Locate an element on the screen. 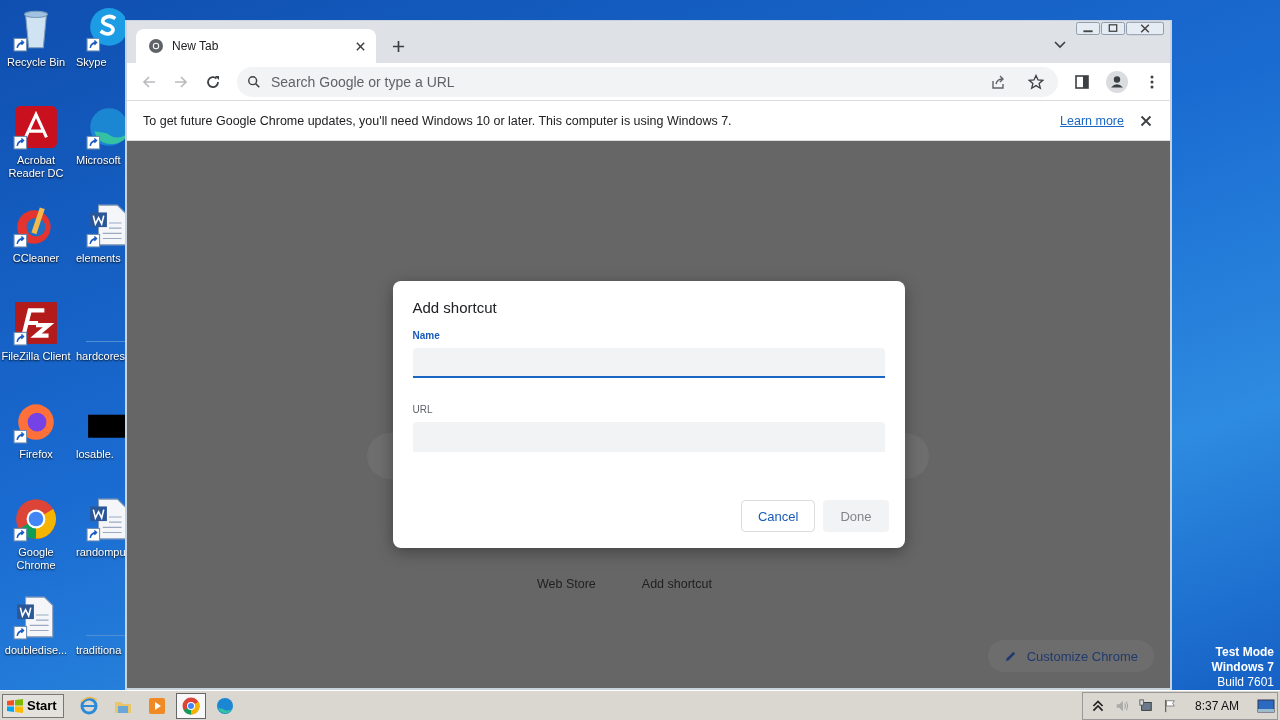  desktop-icon-label: randompu is located at coordinates (98, 552).